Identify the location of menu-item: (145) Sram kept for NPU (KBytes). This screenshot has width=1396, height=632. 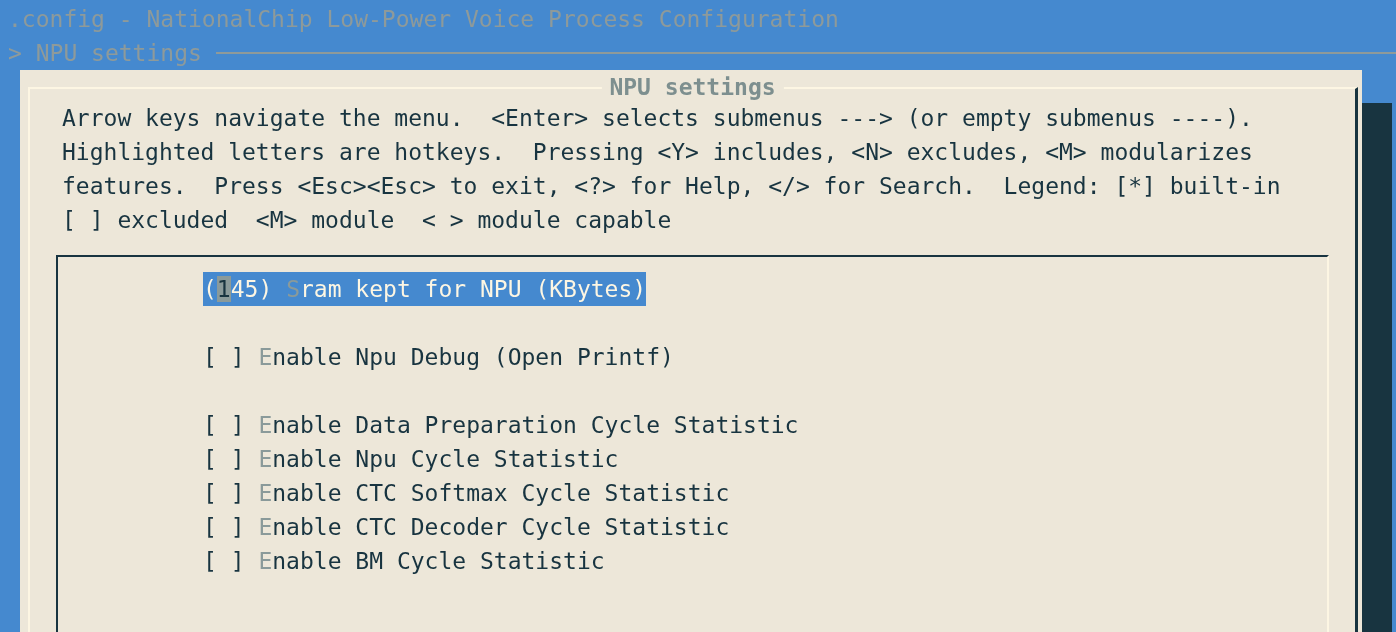
(425, 289).